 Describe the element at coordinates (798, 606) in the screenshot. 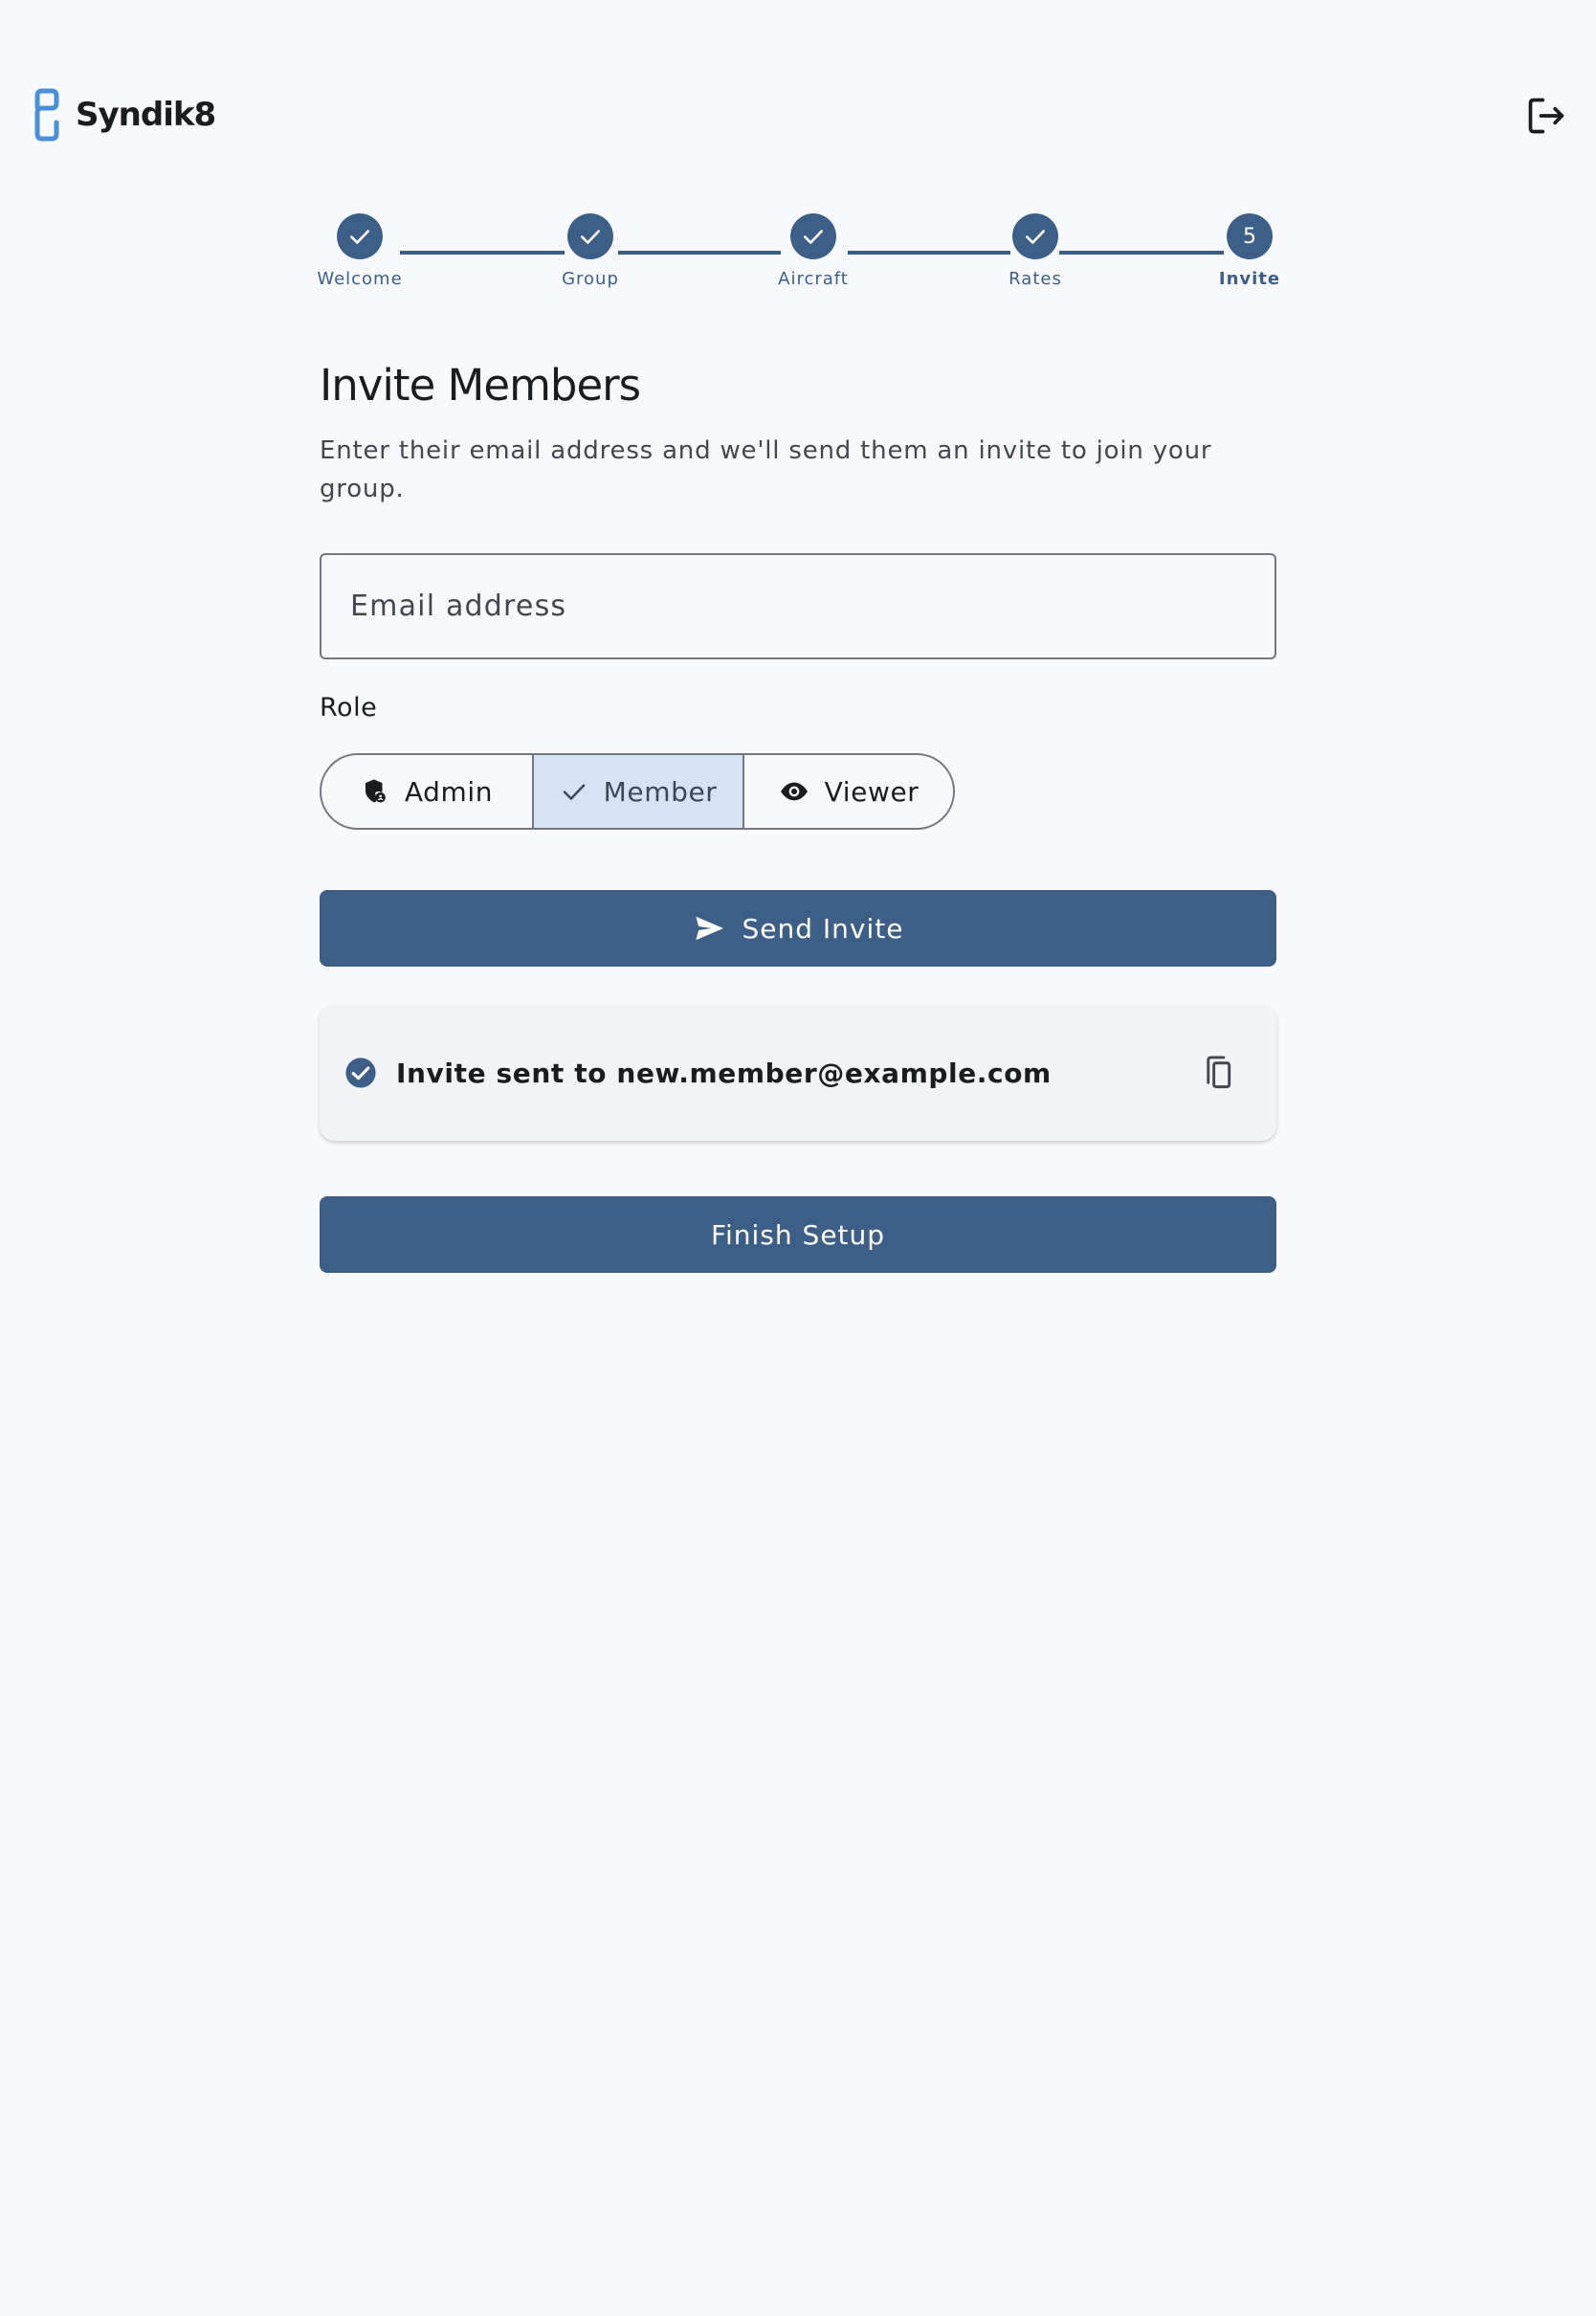

I see `email-input` at that location.